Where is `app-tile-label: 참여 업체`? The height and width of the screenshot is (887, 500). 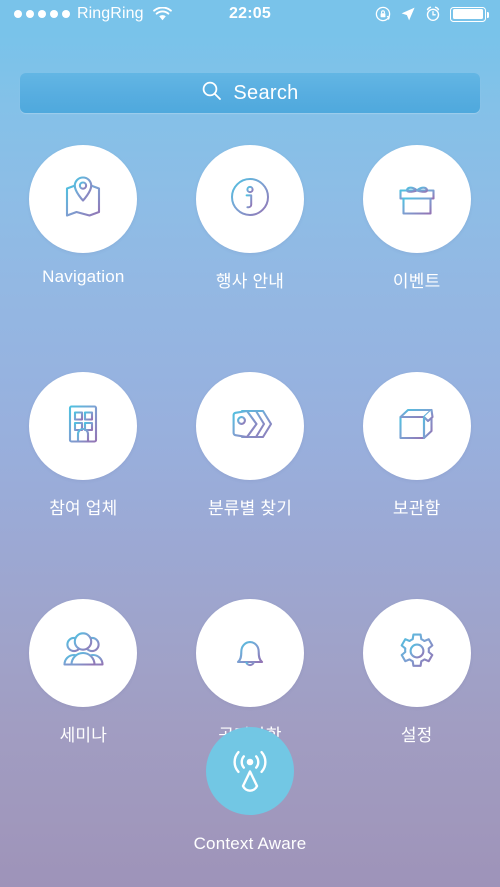 app-tile-label: 참여 업체 is located at coordinates (83, 508).